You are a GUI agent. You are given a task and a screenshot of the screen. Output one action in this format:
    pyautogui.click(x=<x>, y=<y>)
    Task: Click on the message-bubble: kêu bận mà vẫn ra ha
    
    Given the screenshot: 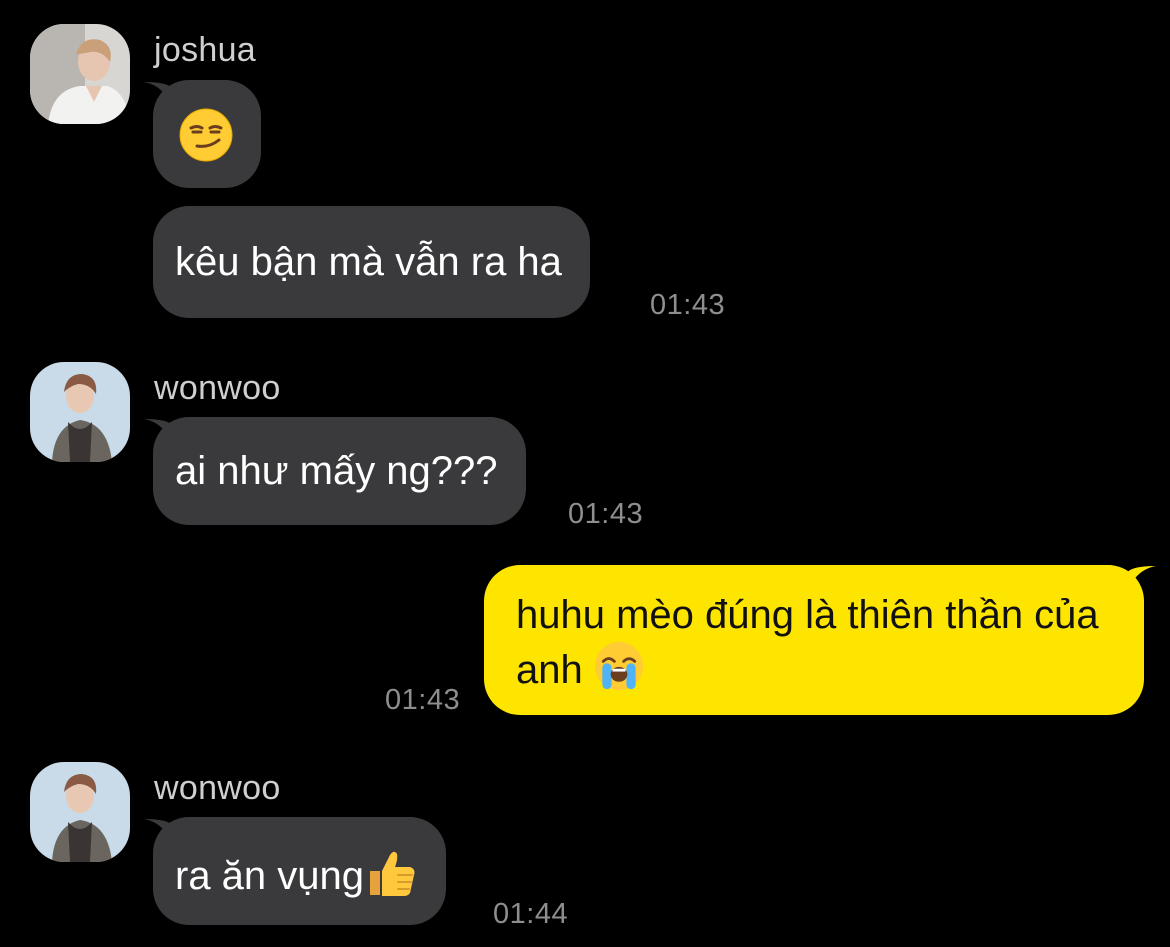 What is the action you would take?
    pyautogui.click(x=371, y=262)
    